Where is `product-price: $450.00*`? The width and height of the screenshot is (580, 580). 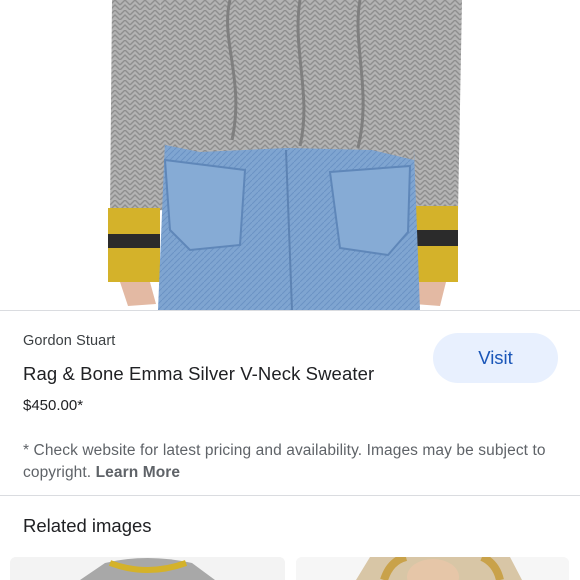 product-price: $450.00* is located at coordinates (53, 405).